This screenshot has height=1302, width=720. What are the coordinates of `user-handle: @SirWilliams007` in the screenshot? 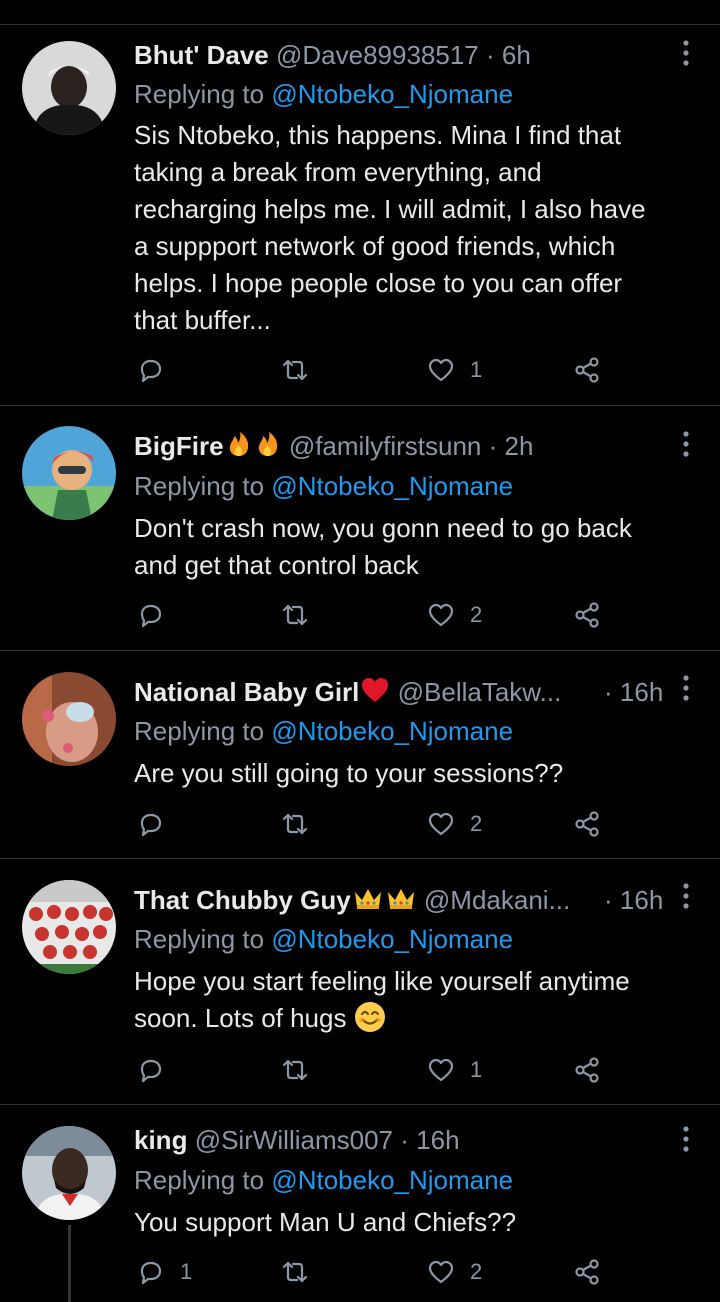 It's located at (294, 1140).